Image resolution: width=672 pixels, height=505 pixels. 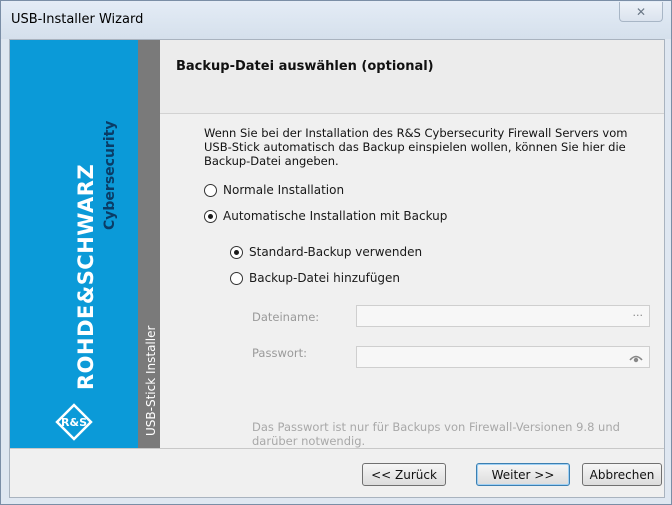 What do you see at coordinates (412, 77) in the screenshot?
I see `page-header: Backup-Datei auswählen (optional)` at bounding box center [412, 77].